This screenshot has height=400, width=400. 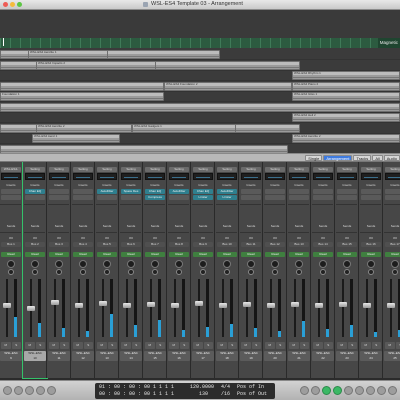 What do you see at coordinates (131, 244) in the screenshot?
I see `output-slot: Bus 6` at bounding box center [131, 244].